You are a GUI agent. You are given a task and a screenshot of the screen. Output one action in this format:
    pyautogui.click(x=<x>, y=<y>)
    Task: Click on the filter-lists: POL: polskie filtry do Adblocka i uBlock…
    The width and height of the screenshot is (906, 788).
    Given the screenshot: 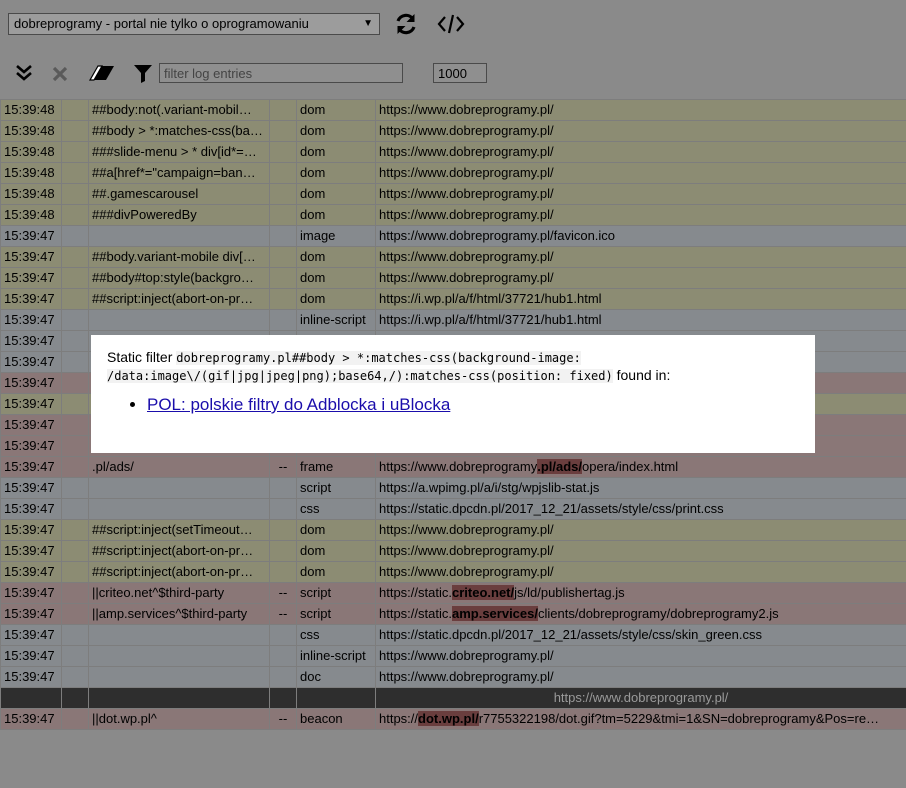 What is the action you would take?
    pyautogui.click(x=453, y=405)
    